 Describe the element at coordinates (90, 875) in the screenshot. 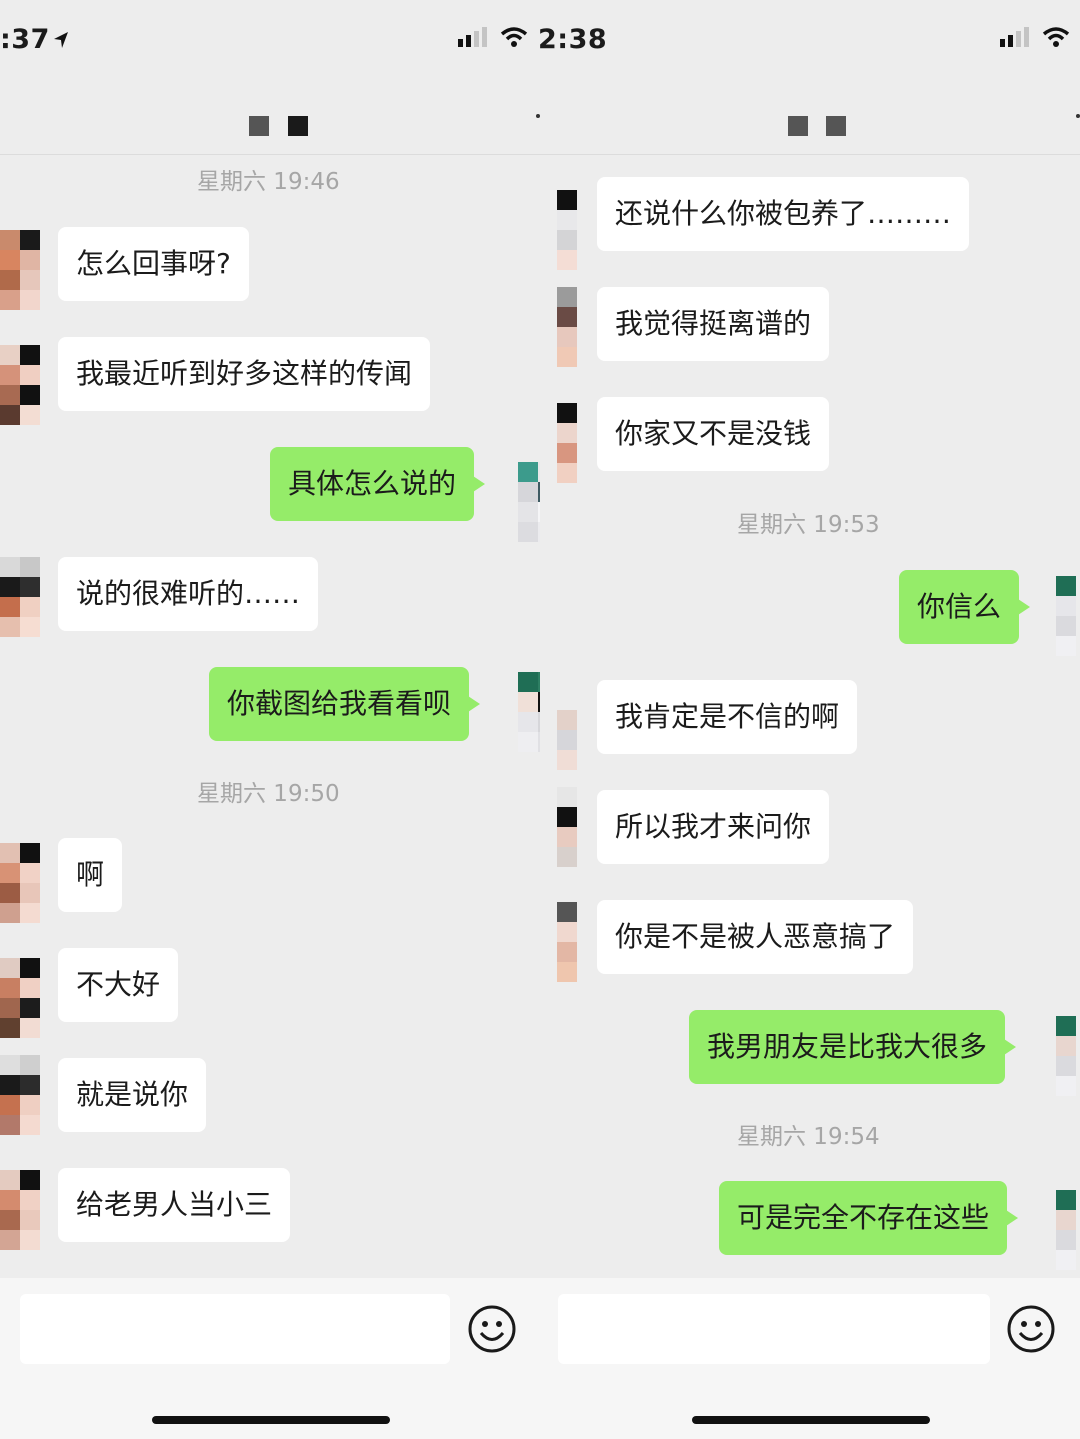

I see `message-bubble-incoming: 啊` at that location.